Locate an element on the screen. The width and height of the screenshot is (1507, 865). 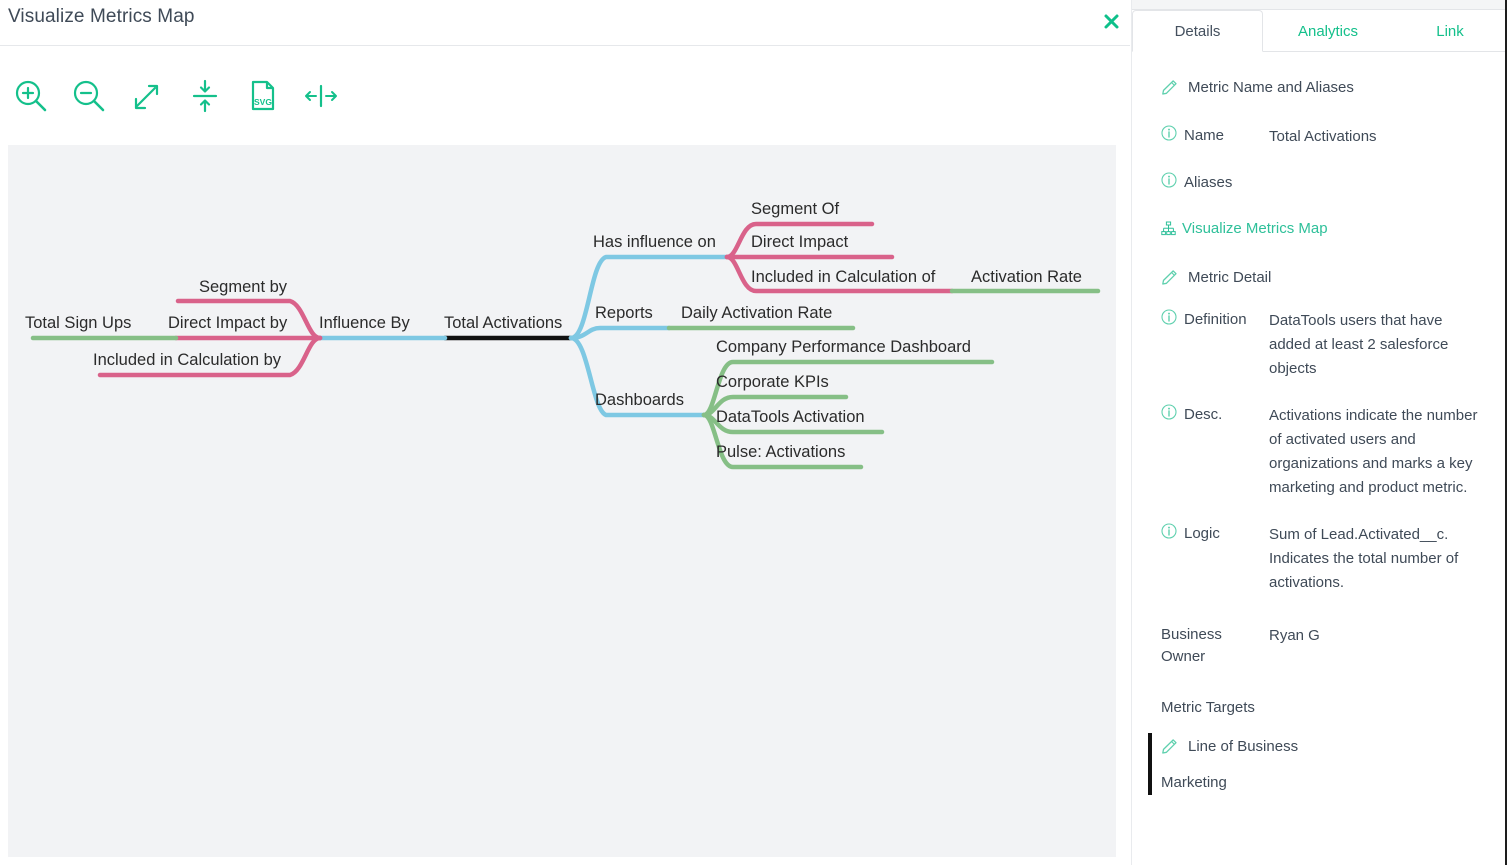
map-node-company-performance-dashboard: Company Performance Dashboard is located at coordinates (843, 347).